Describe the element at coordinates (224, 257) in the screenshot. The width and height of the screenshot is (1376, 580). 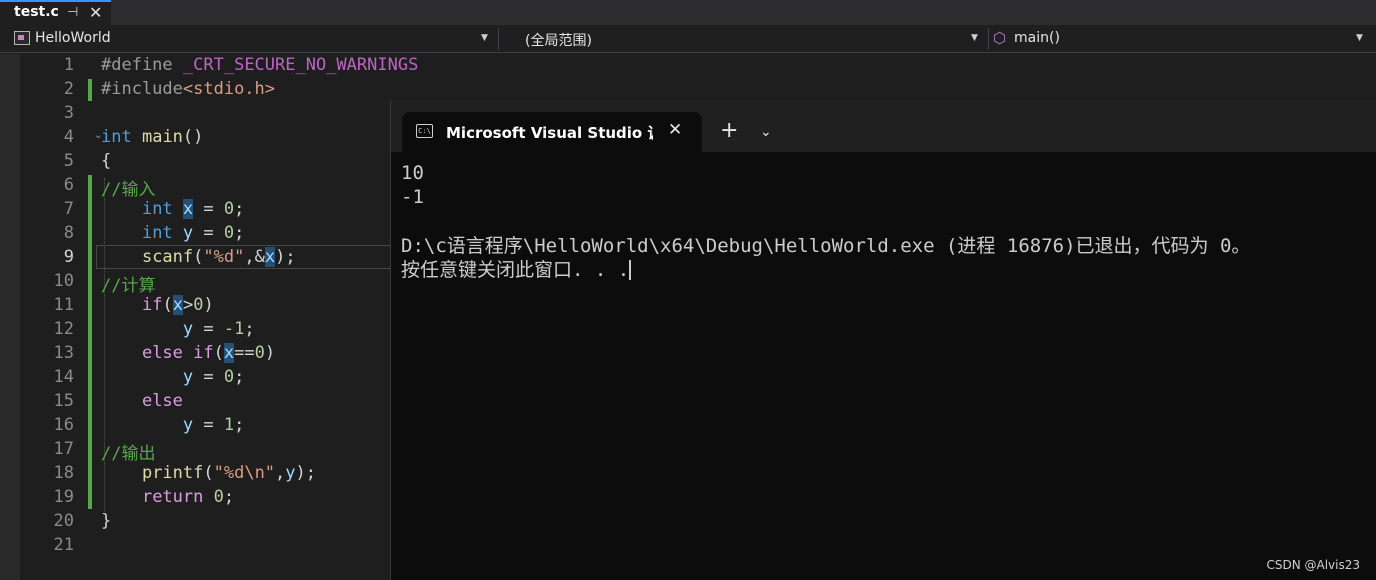
I see `string: "%d"` at that location.